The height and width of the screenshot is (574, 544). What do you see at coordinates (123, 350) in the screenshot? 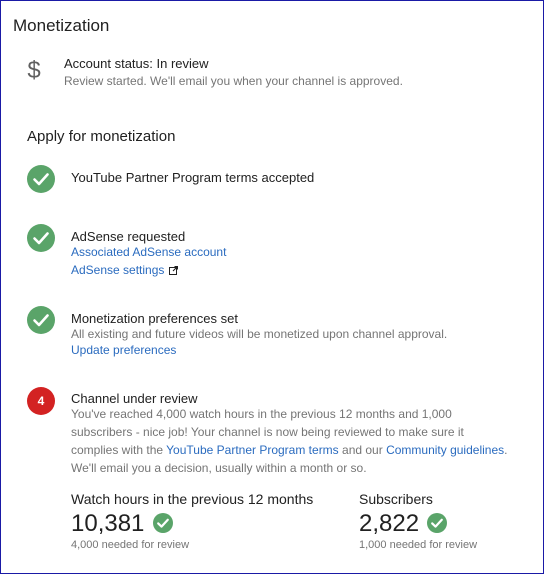
I see `update-preferences-link: Update preferences` at bounding box center [123, 350].